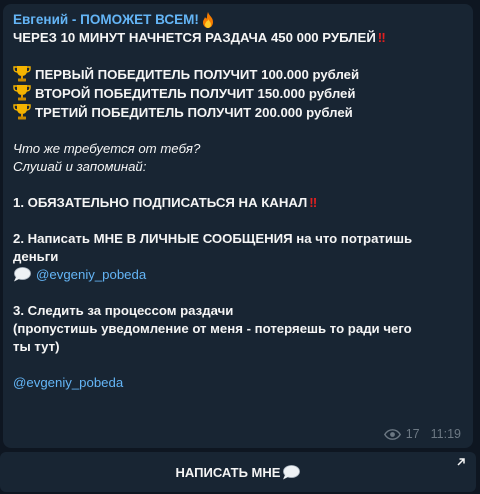  I want to click on message-meta: 17 11:19, so click(422, 434).